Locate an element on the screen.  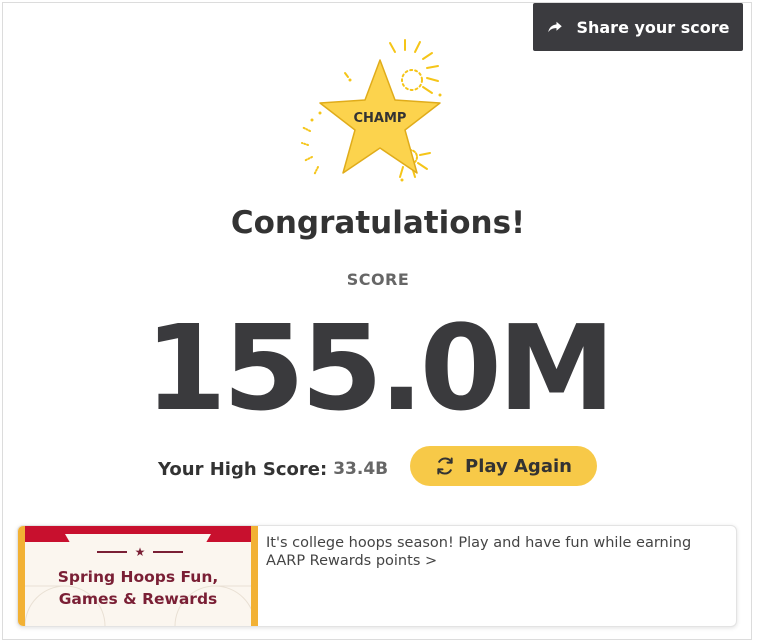
high-score: Your High Score: 33.4B is located at coordinates (273, 469).